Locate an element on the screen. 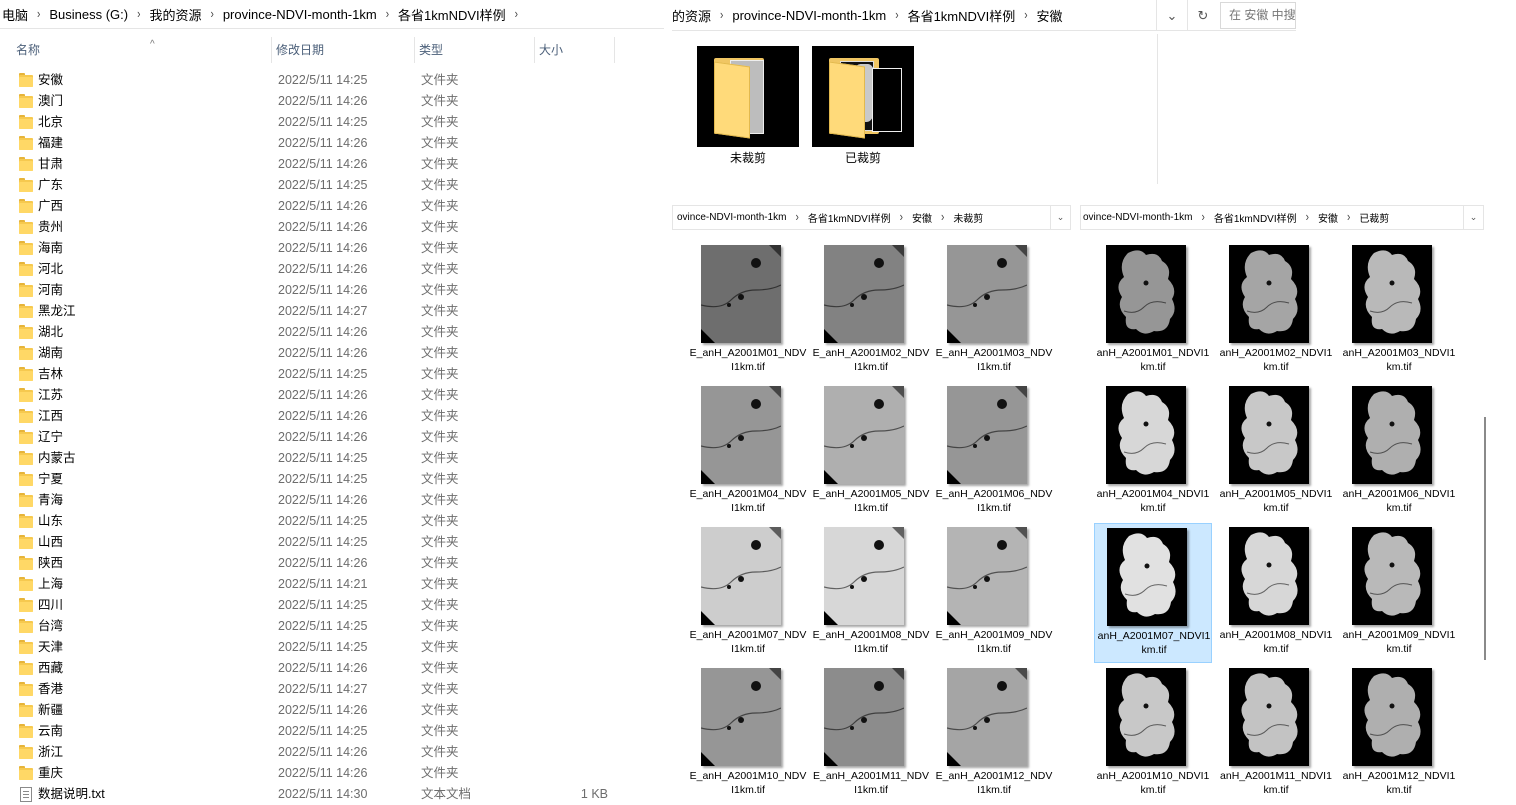 This screenshot has width=1516, height=805. list-item: 海南 2022/5/11 14:26 文件夹 is located at coordinates (332, 248).